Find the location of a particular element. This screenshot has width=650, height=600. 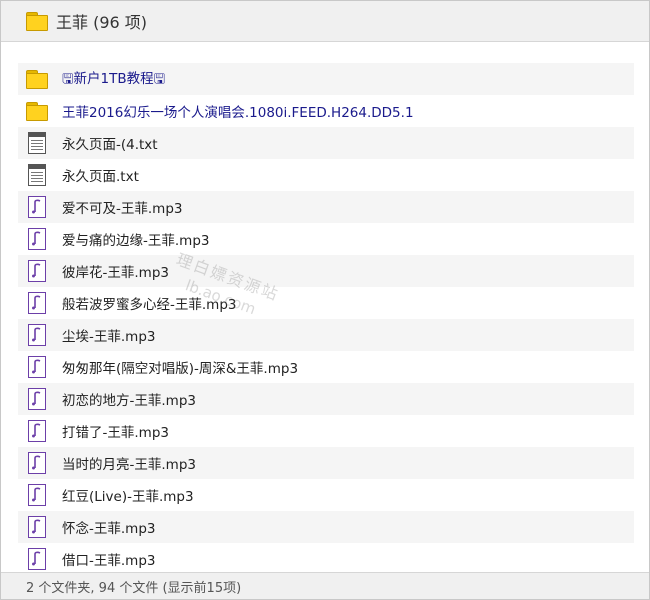

item-name: 尘埃-王菲.mp3 is located at coordinates (109, 337).